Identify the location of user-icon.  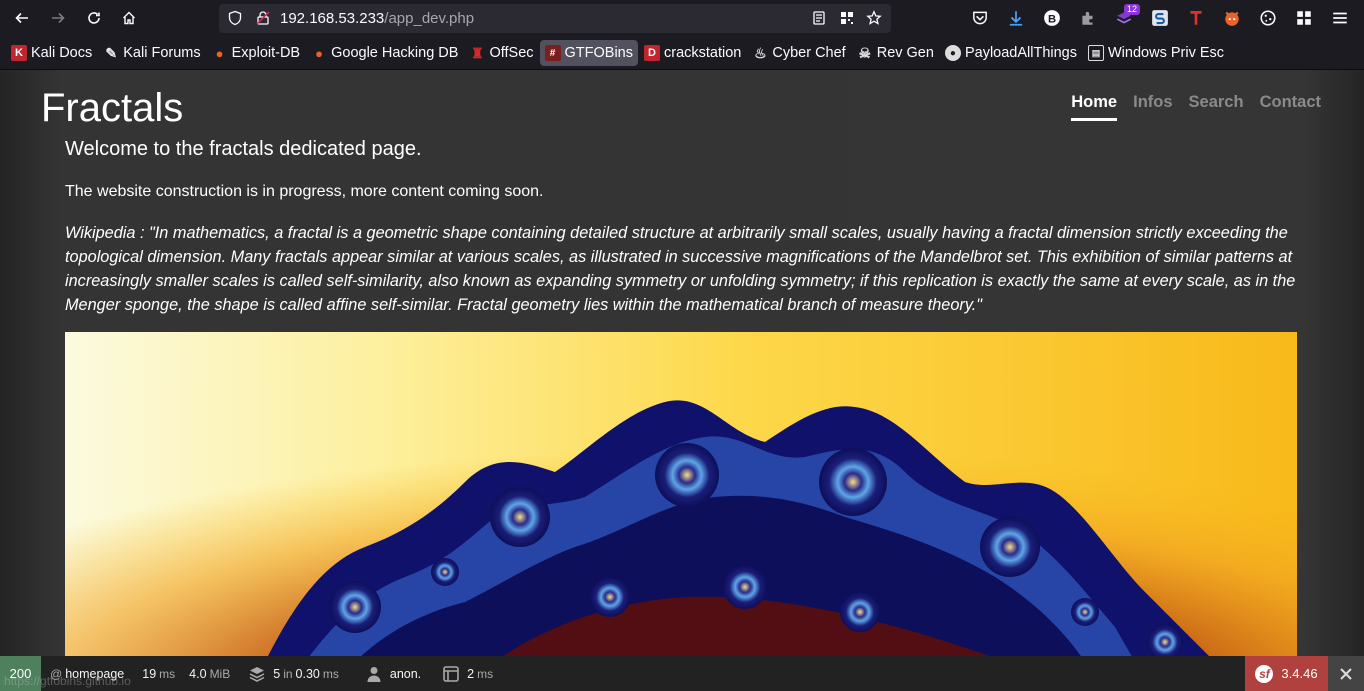
(374, 674).